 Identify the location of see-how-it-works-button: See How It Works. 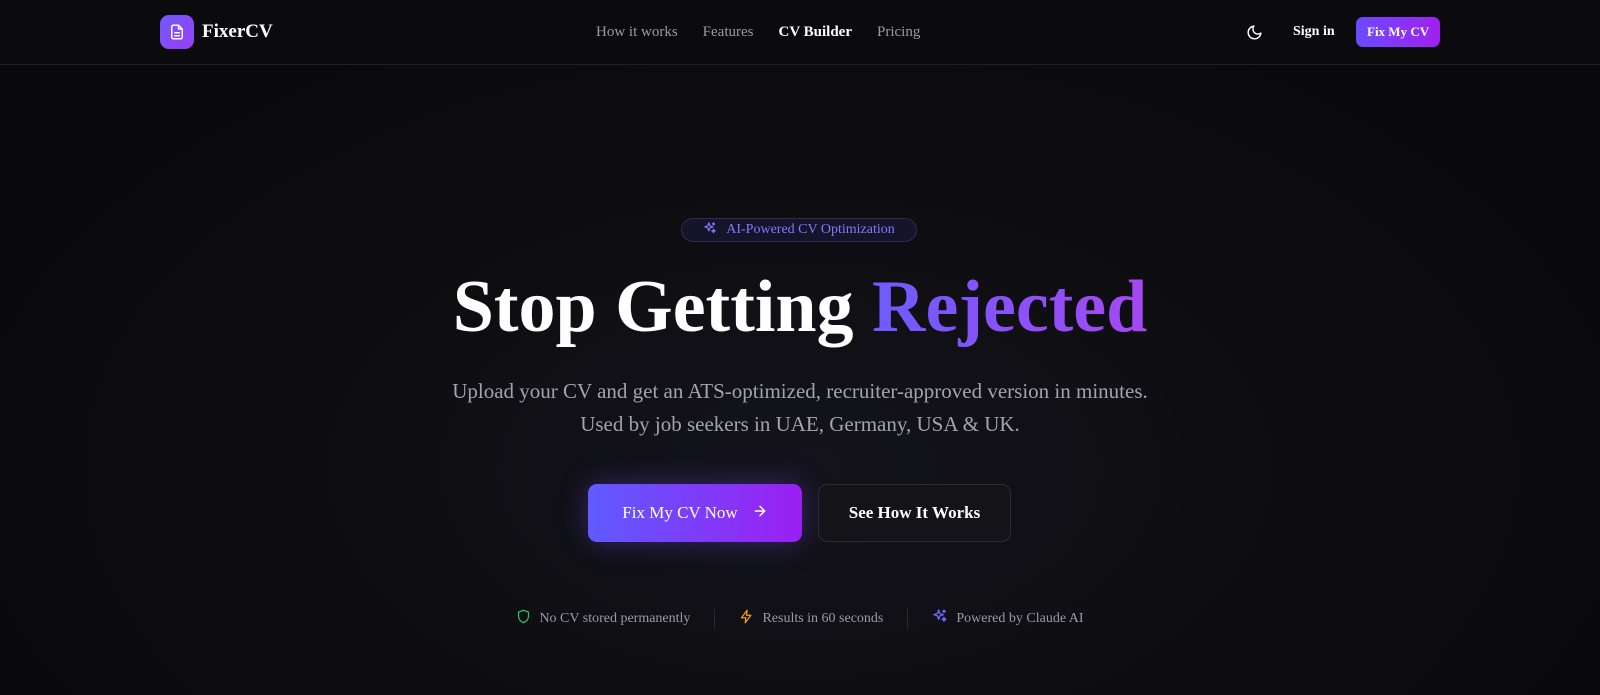
(914, 513).